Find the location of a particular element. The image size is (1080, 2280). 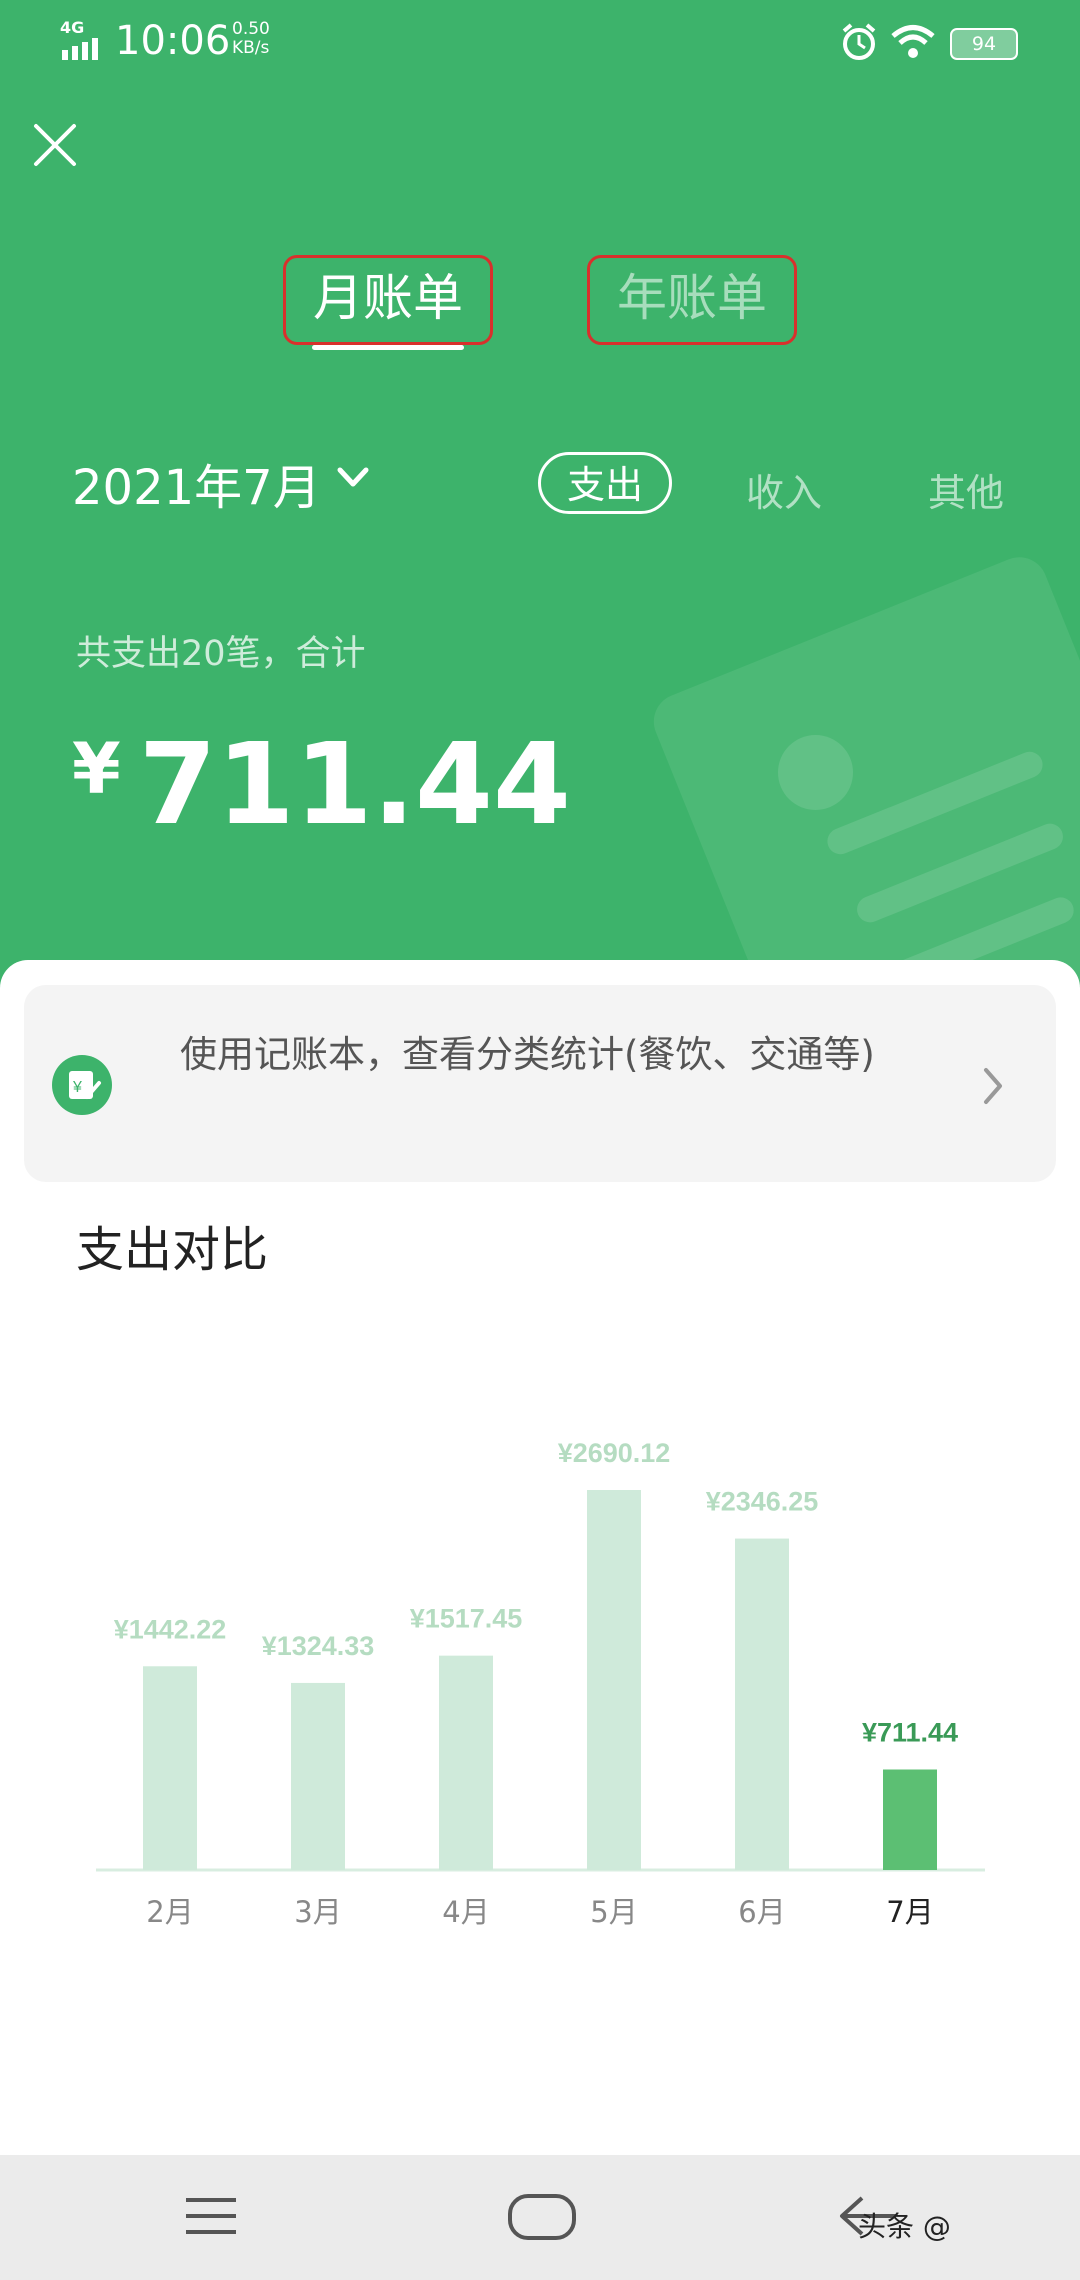

bar-value-label: ¥1517.45 is located at coordinates (466, 1619).